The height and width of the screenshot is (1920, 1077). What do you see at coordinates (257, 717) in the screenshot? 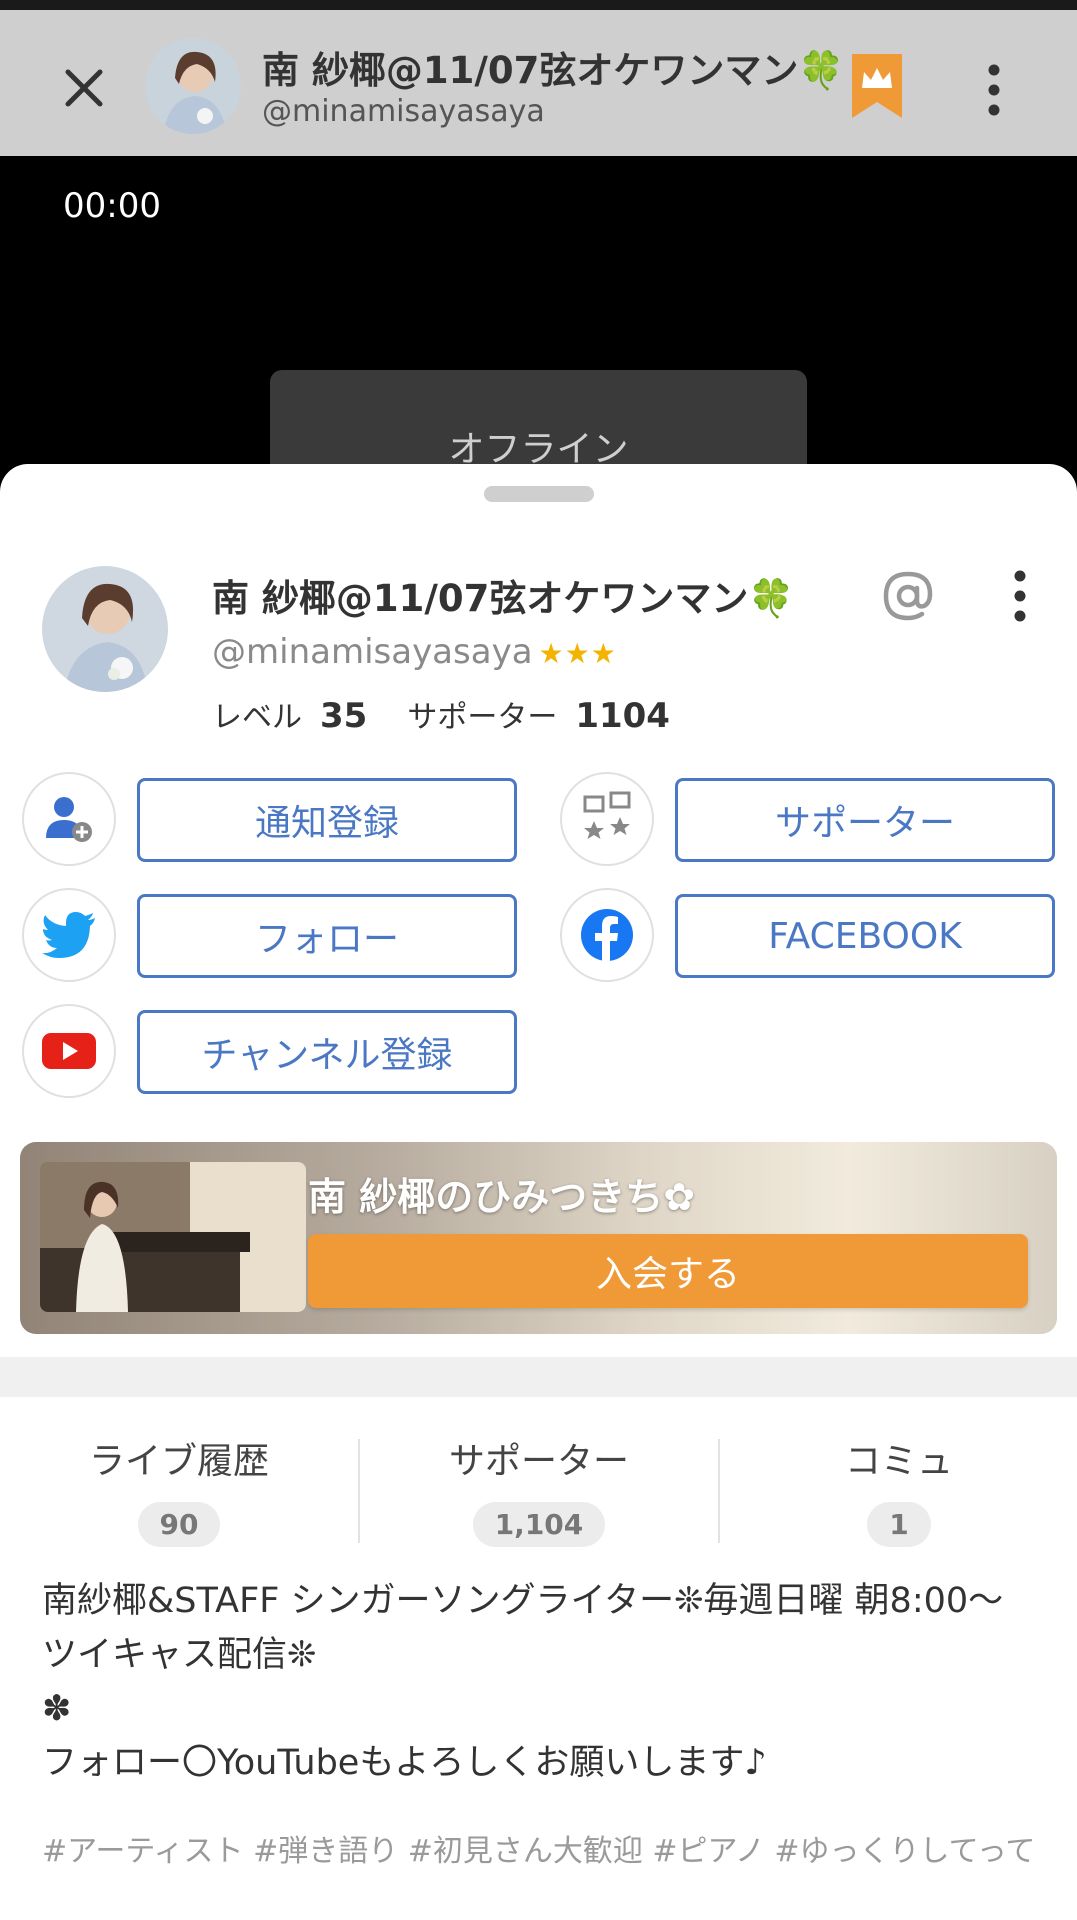
I see `level-label: レベル` at bounding box center [257, 717].